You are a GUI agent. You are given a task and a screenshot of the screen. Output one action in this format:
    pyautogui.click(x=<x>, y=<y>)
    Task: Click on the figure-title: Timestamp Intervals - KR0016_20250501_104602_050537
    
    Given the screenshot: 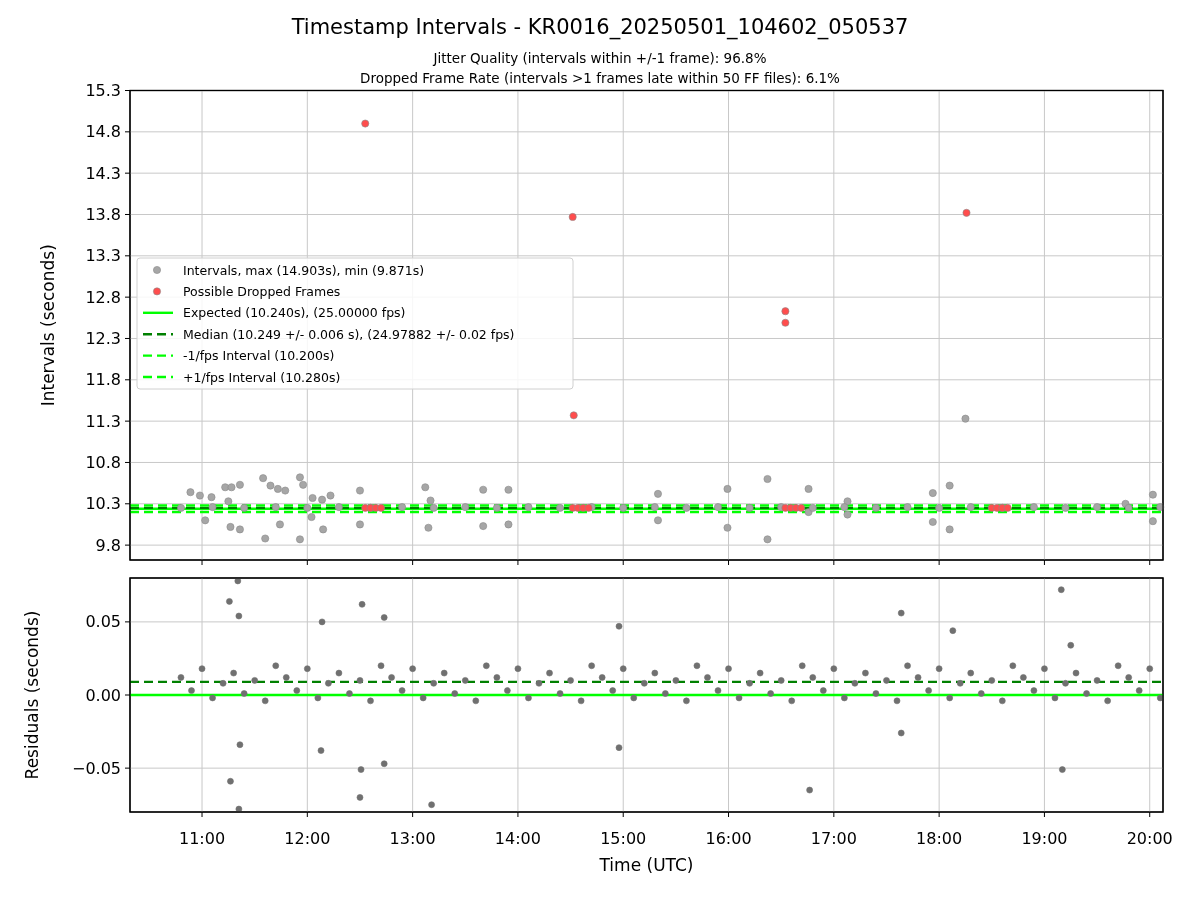 What is the action you would take?
    pyautogui.click(x=600, y=27)
    